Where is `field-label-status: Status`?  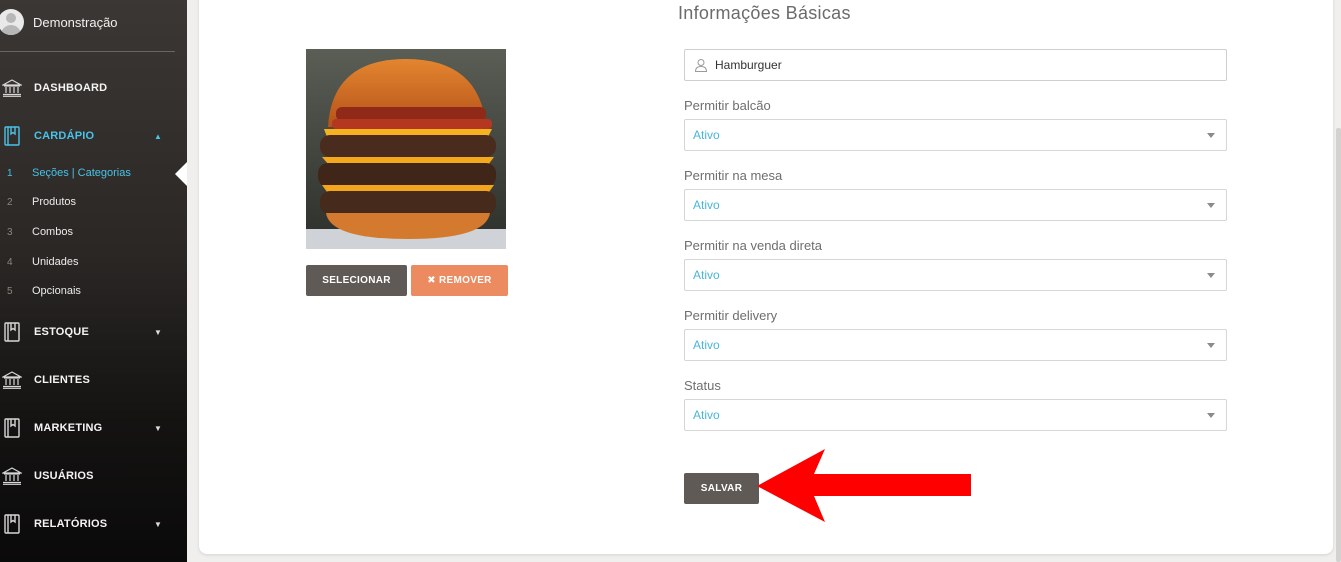 field-label-status: Status is located at coordinates (702, 385).